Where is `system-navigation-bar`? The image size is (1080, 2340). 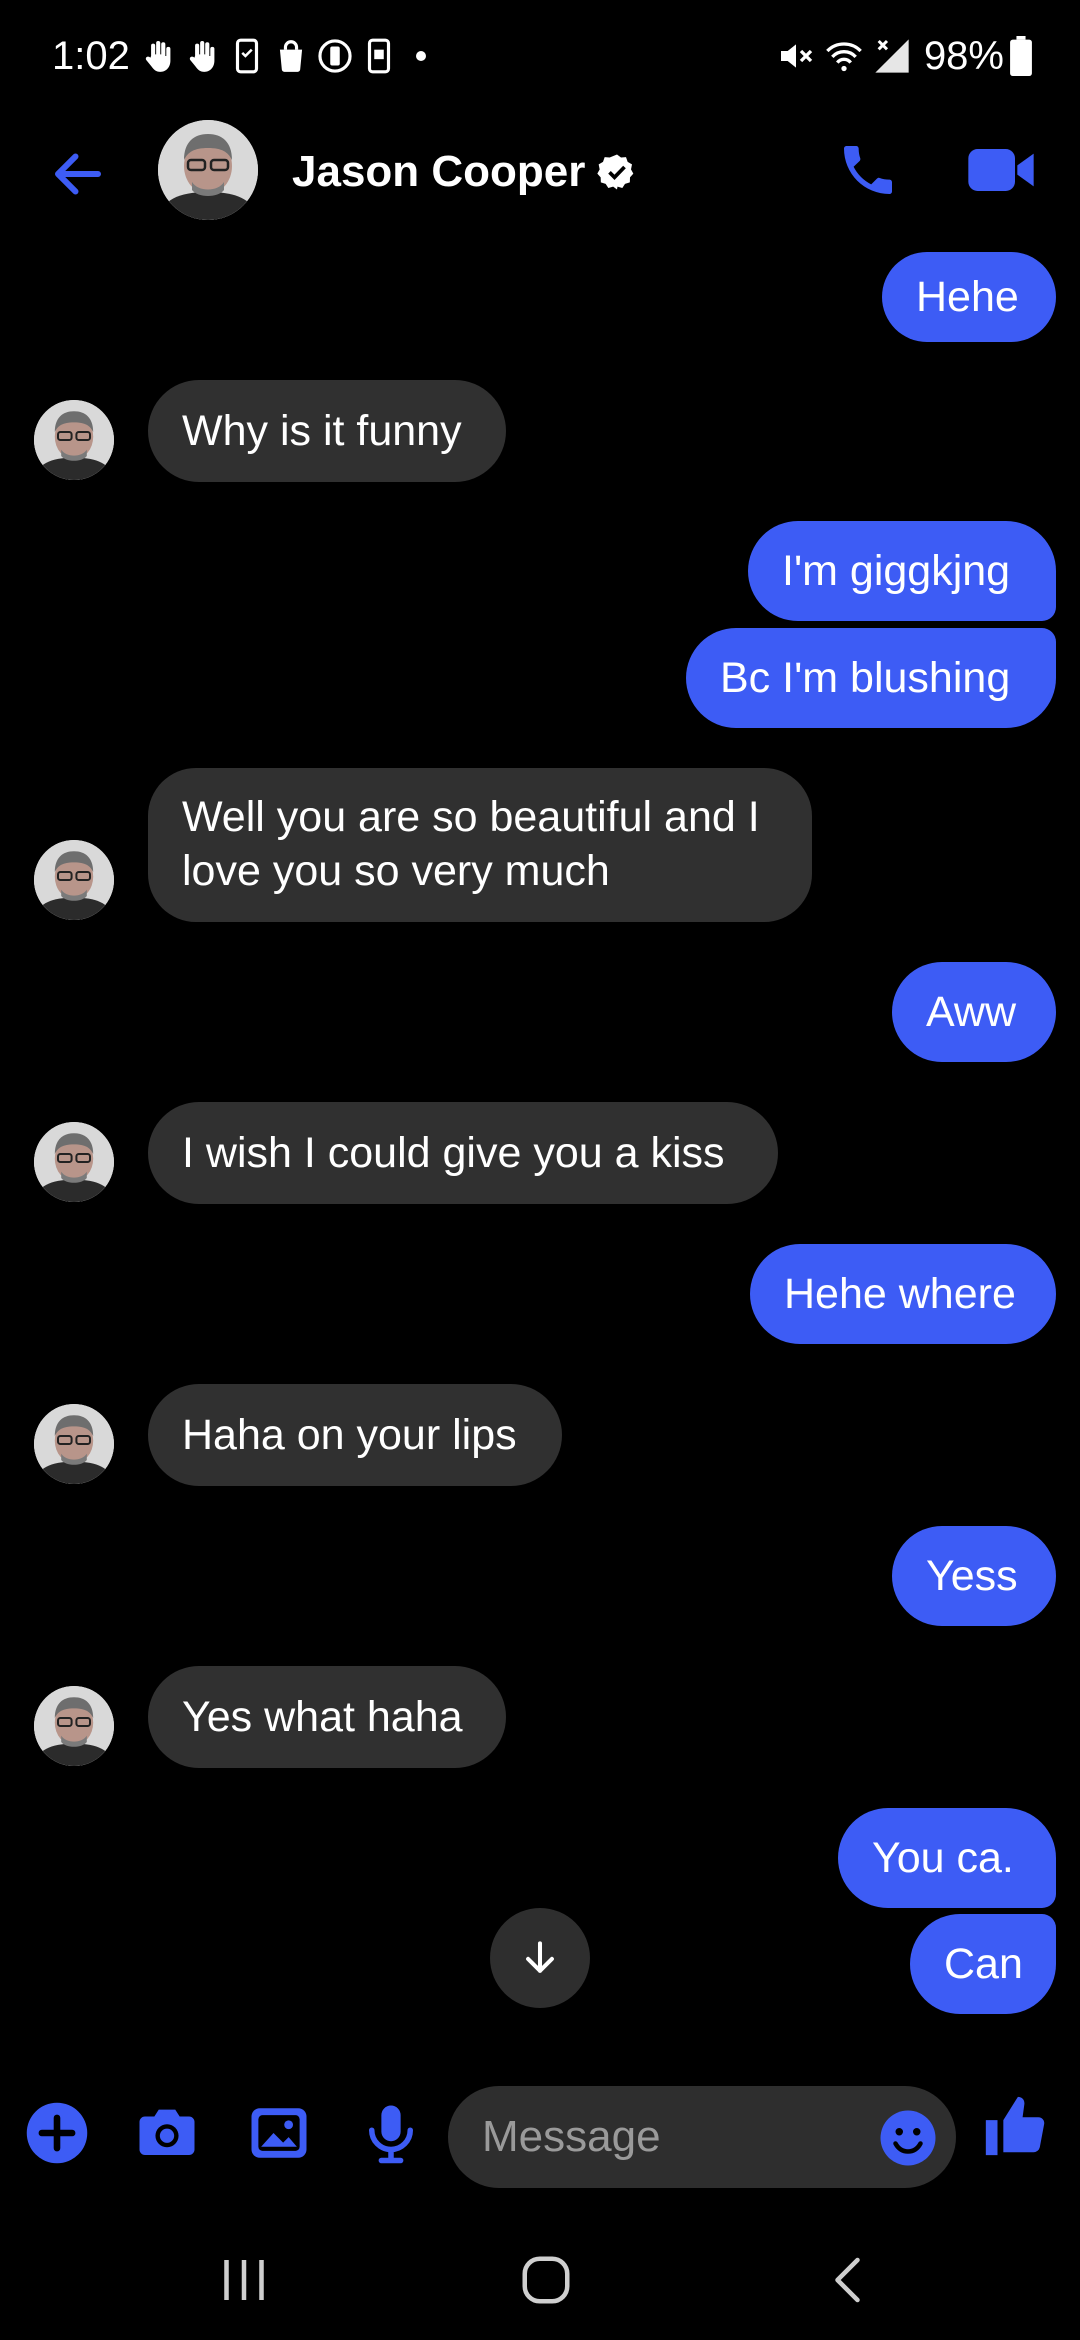
system-navigation-bar is located at coordinates (540, 2280).